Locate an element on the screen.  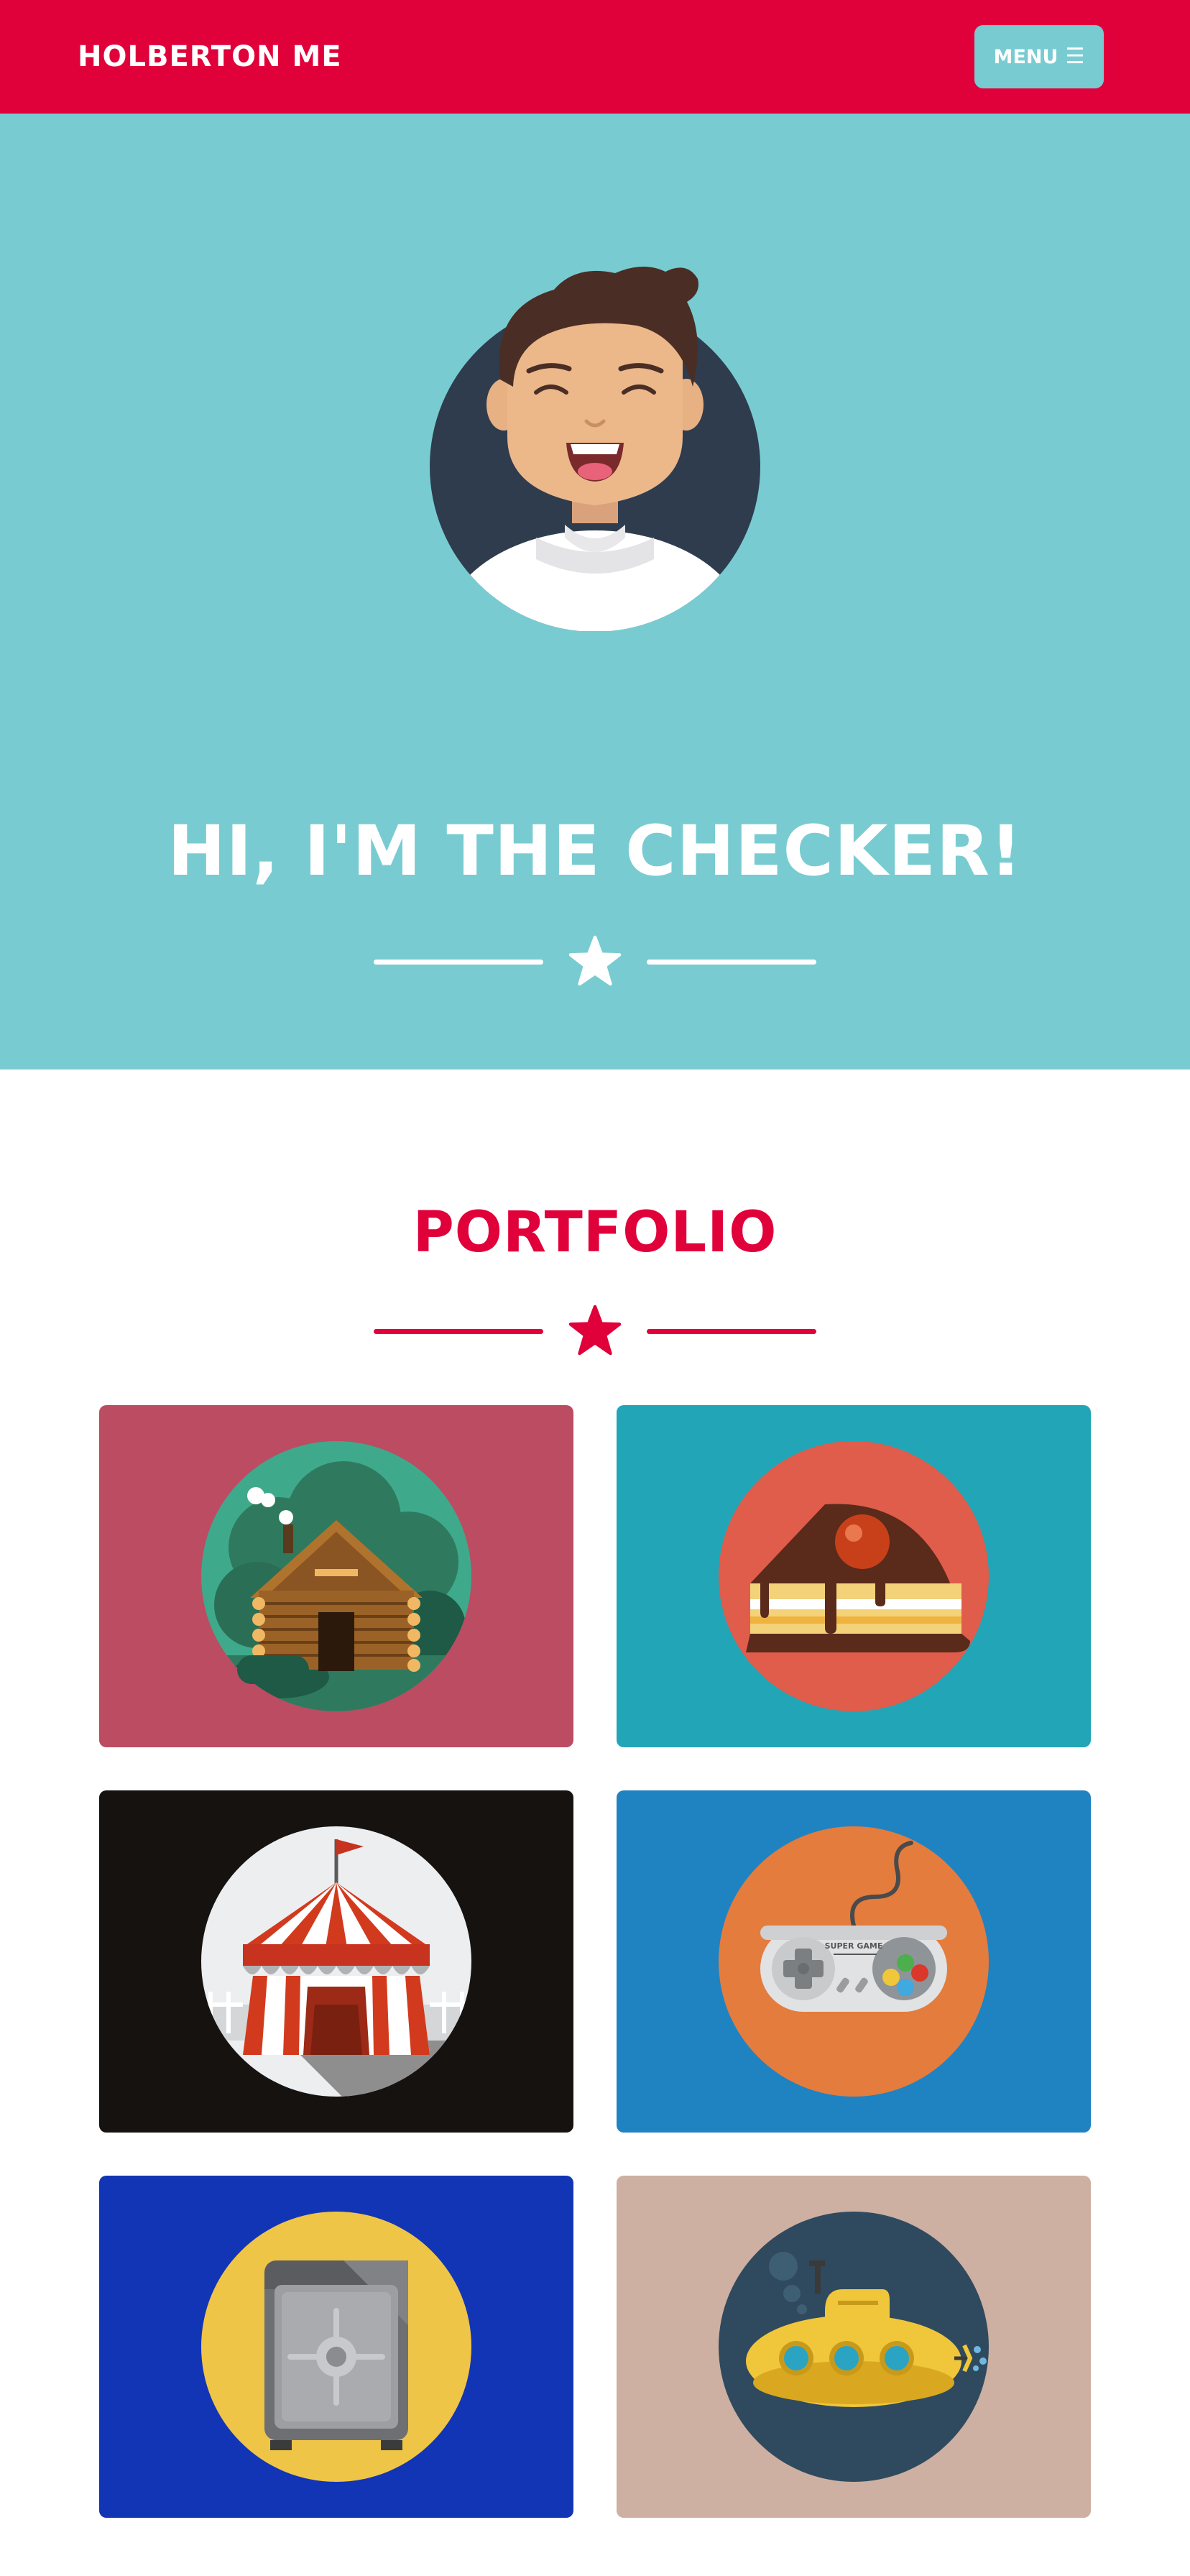
portfolio-item-submarine is located at coordinates (854, 2347).